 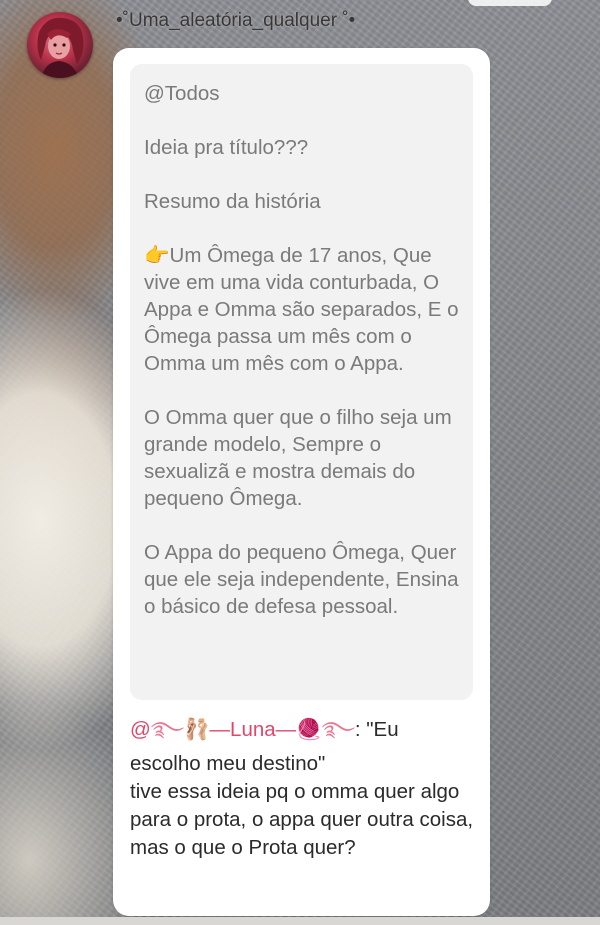 What do you see at coordinates (60, 47) in the screenshot?
I see `avatar-portrait-icon` at bounding box center [60, 47].